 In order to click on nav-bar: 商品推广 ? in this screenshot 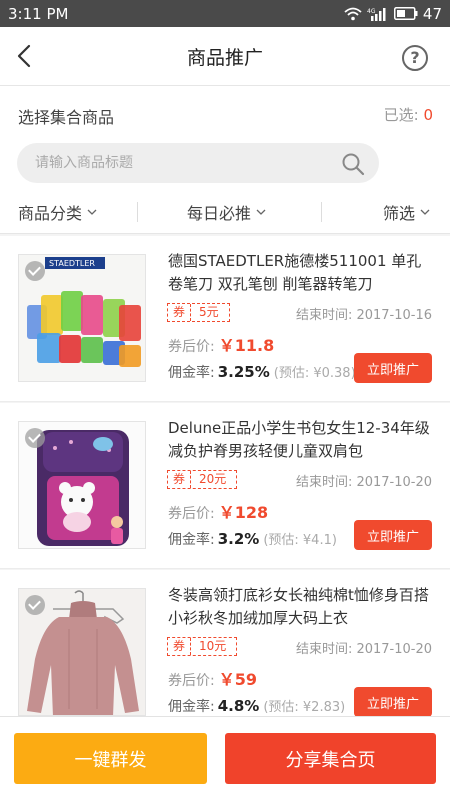, I will do `click(225, 56)`.